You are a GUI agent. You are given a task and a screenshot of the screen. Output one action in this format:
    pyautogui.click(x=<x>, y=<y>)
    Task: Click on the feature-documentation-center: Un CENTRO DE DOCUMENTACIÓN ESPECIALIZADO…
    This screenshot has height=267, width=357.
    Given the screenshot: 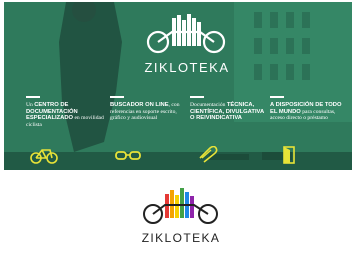 What is the action you would take?
    pyautogui.click(x=66, y=130)
    